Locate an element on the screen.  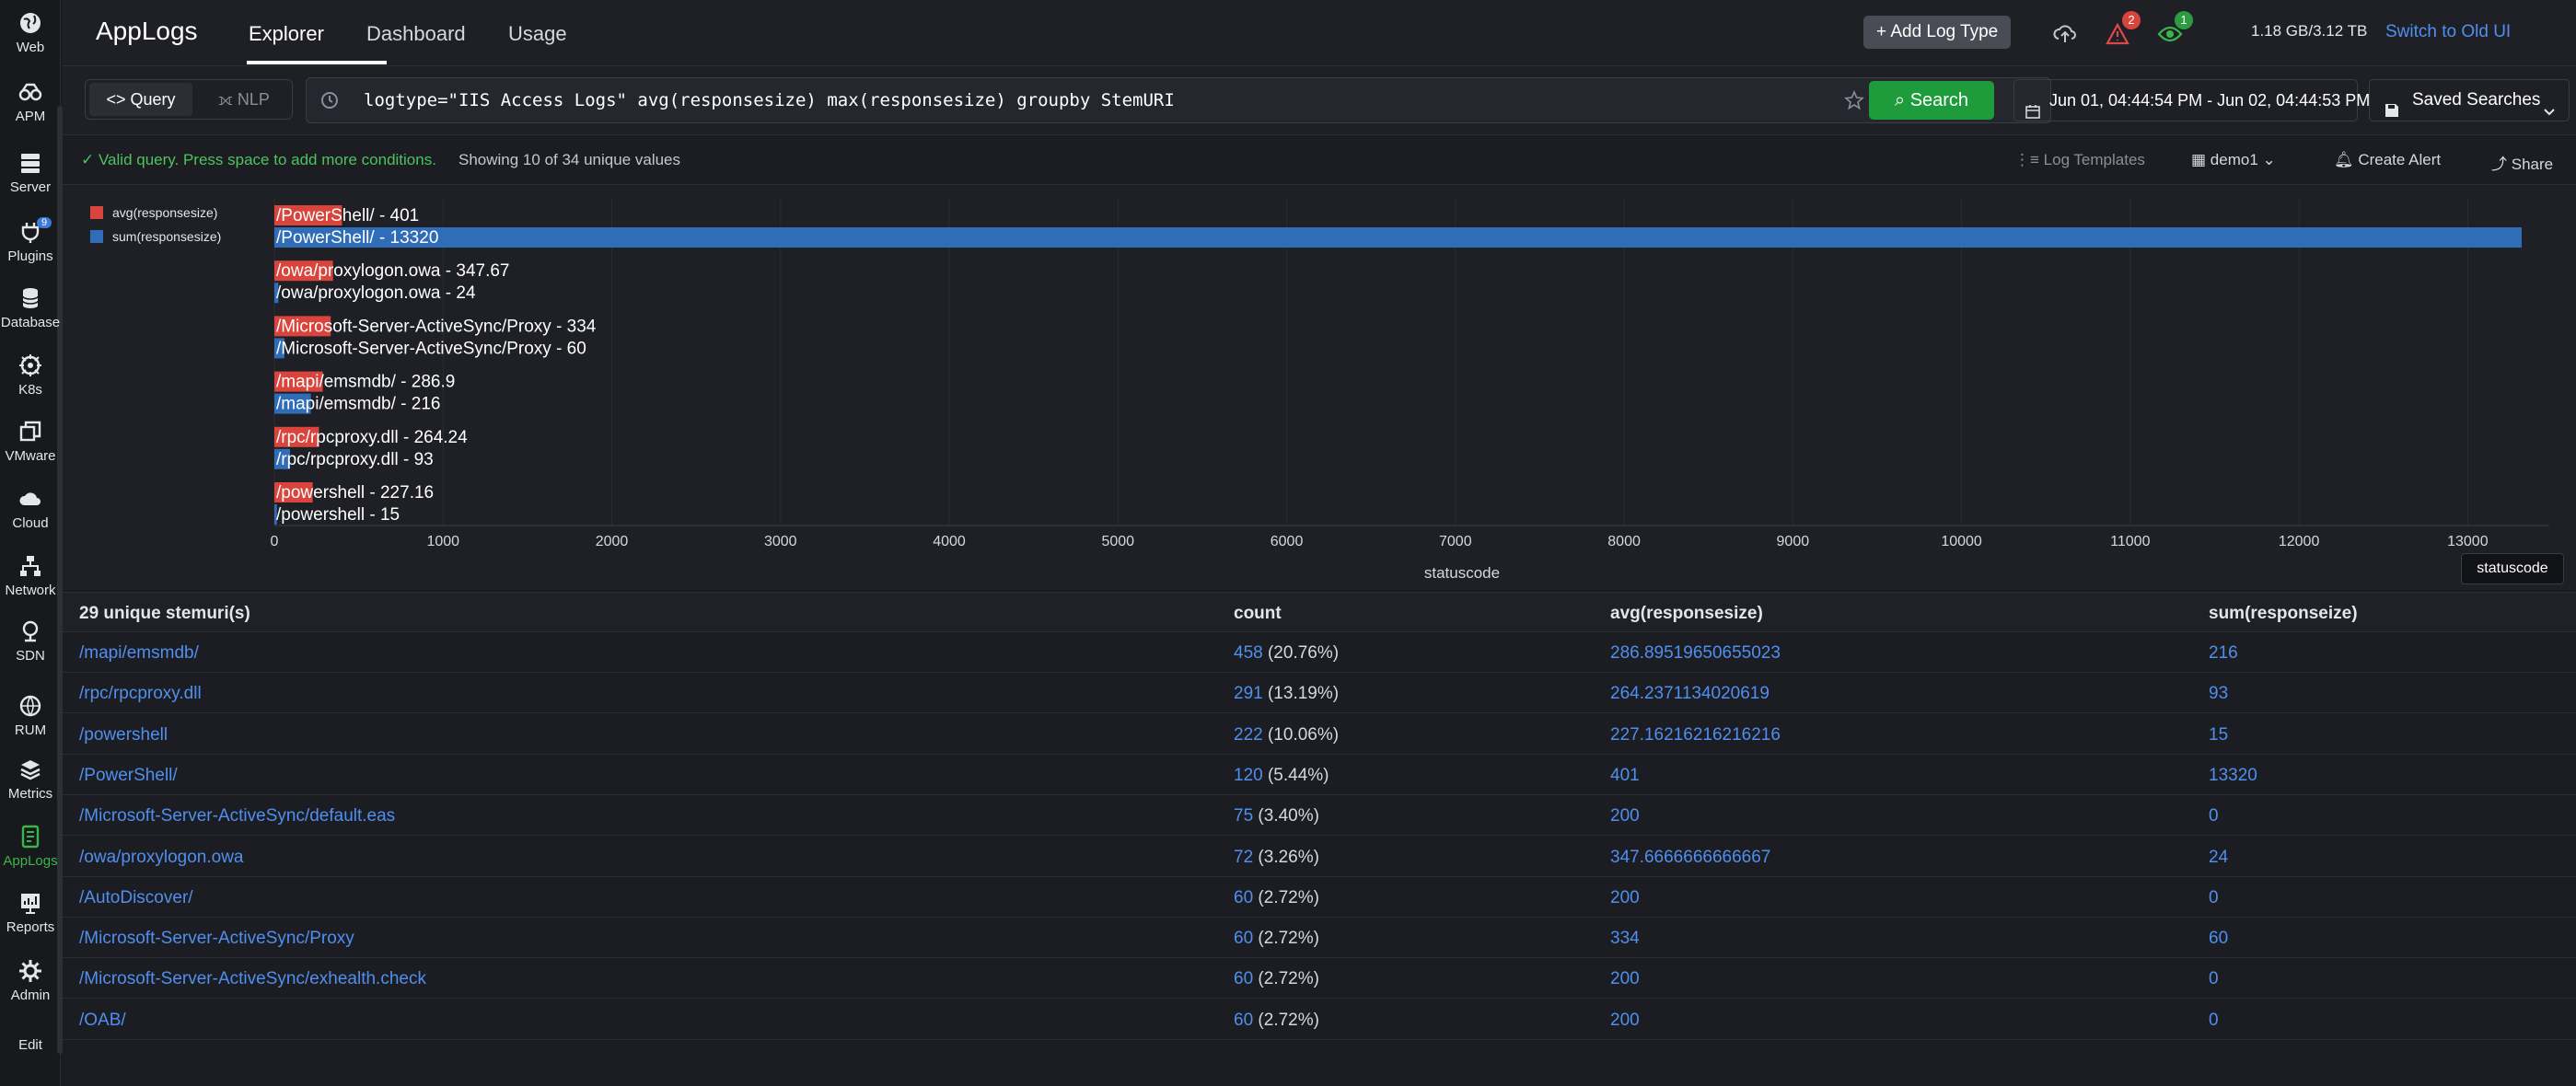
rail-item-apm: APM is located at coordinates (30, 101).